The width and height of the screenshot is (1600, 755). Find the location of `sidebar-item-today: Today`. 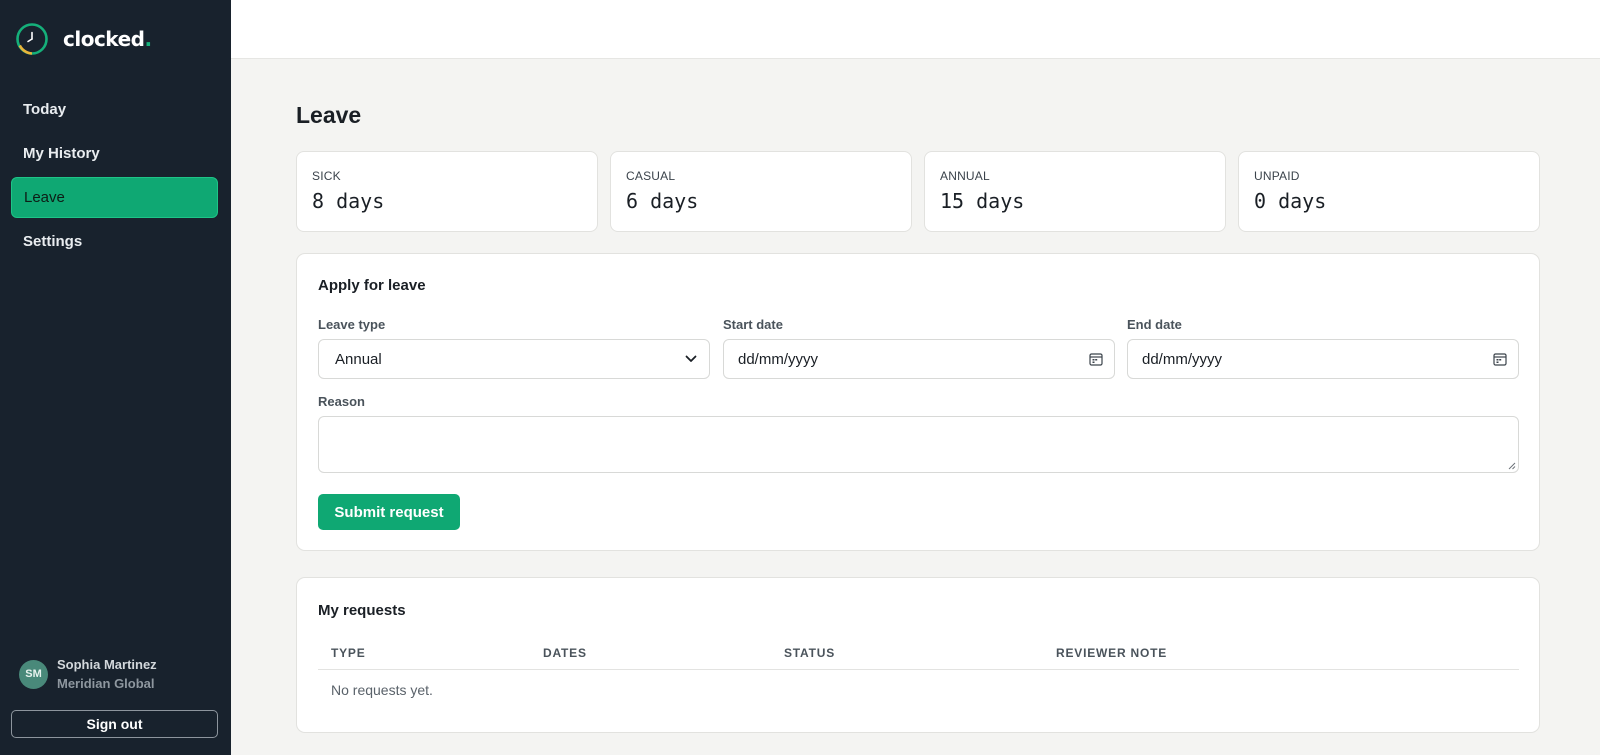

sidebar-item-today: Today is located at coordinates (114, 109).